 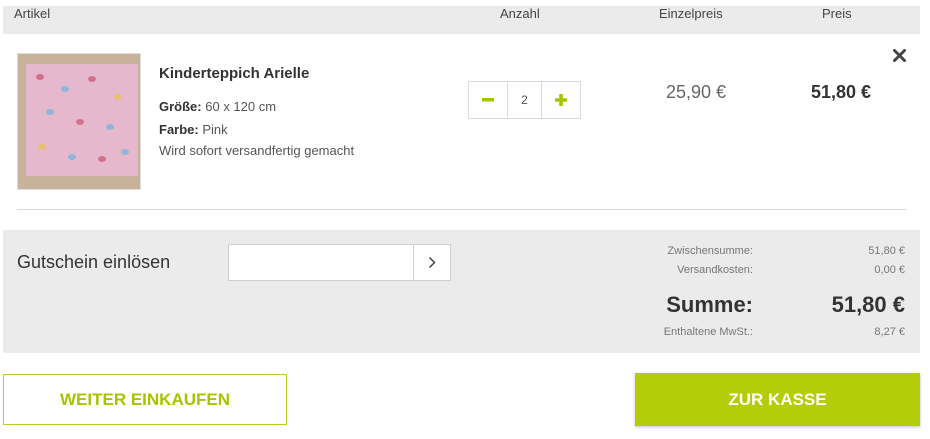 I want to click on plus-icon, so click(x=561, y=100).